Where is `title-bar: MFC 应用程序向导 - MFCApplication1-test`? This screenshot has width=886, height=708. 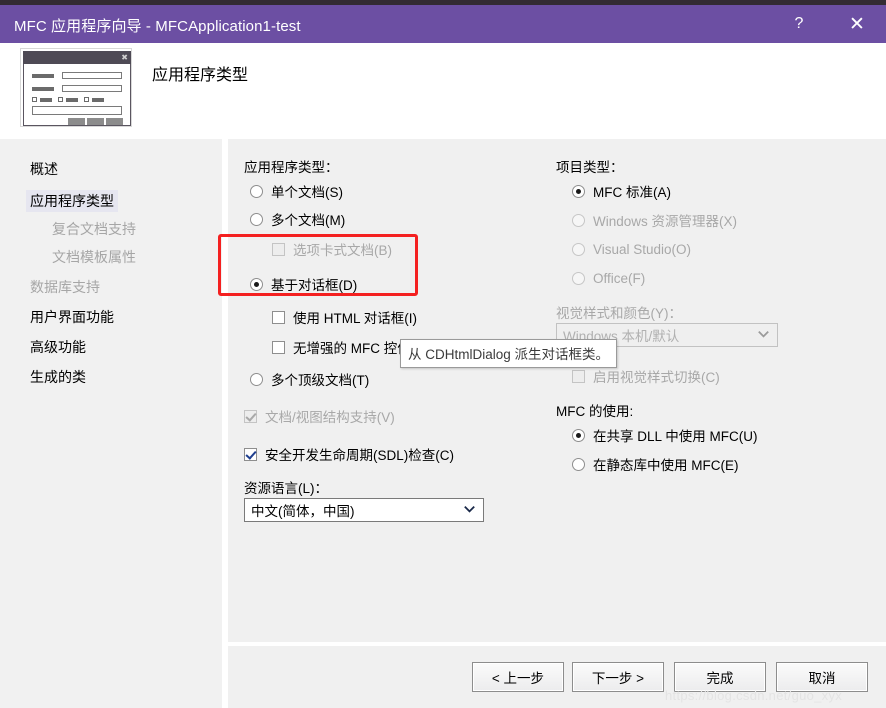
title-bar: MFC 应用程序向导 - MFCApplication1-test is located at coordinates (443, 24).